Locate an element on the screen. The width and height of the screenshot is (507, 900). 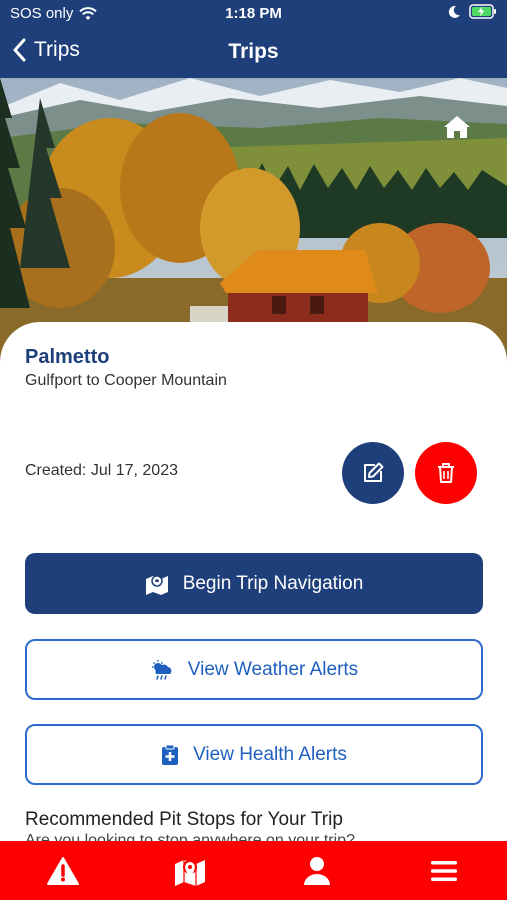
tab-menu is located at coordinates (444, 871).